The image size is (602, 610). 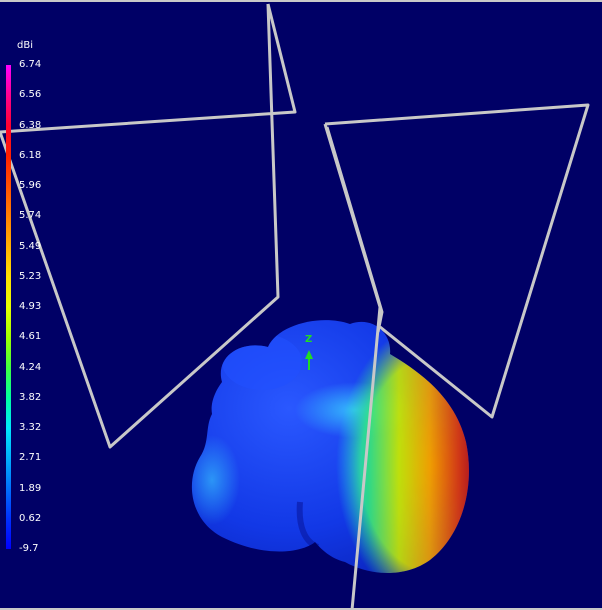 What do you see at coordinates (309, 360) in the screenshot?
I see `z-axis-arrow-icon` at bounding box center [309, 360].